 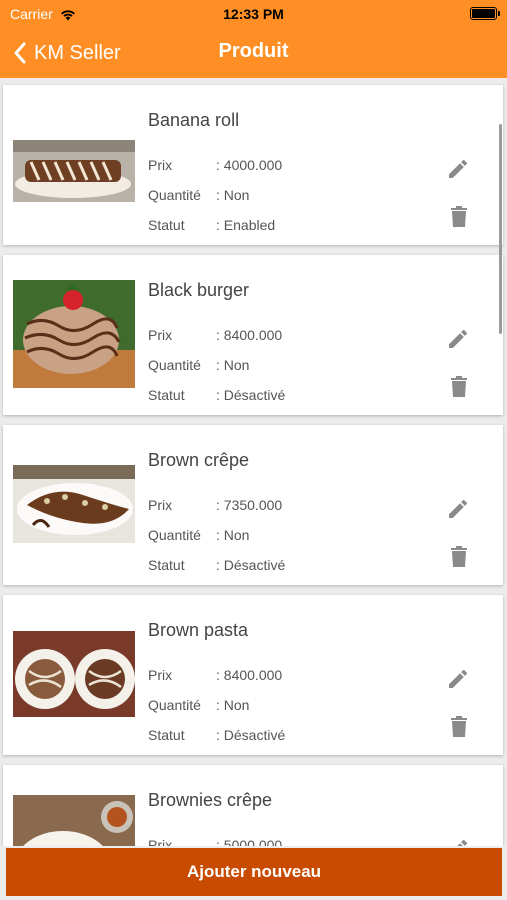 What do you see at coordinates (210, 800) in the screenshot?
I see `product-name: Brownies crêpe` at bounding box center [210, 800].